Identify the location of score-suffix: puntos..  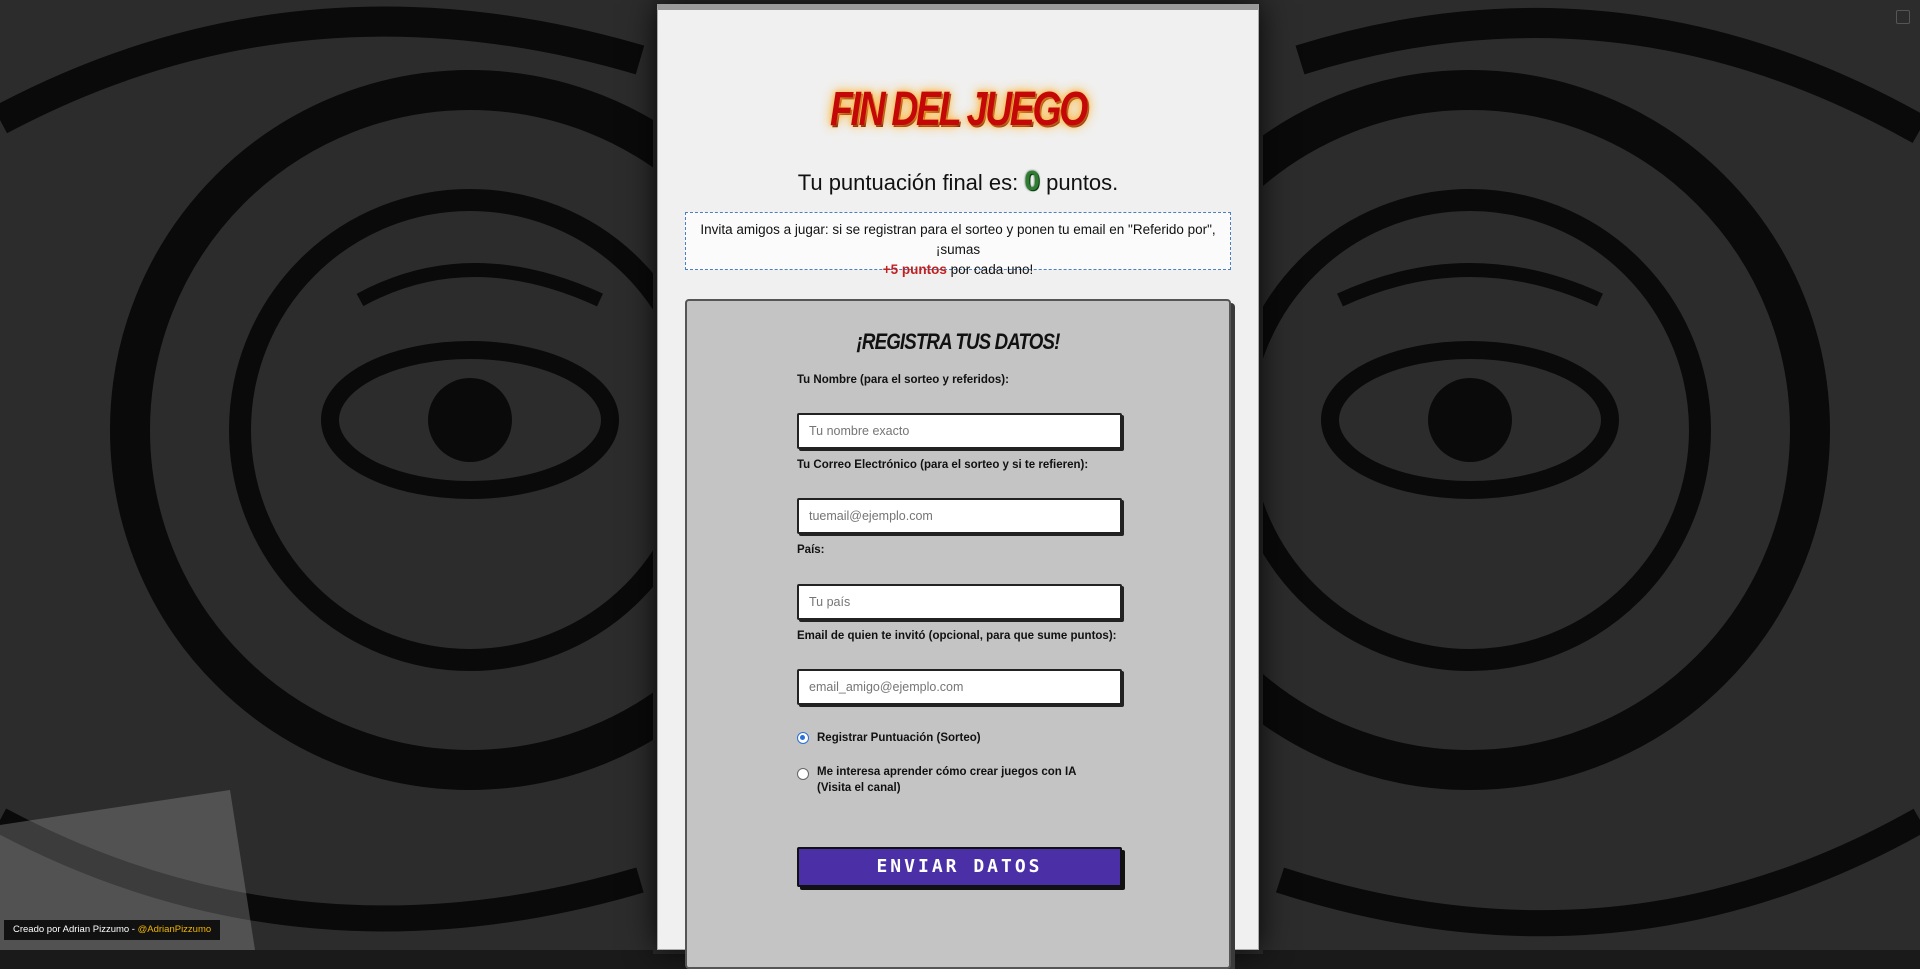
(1082, 182).